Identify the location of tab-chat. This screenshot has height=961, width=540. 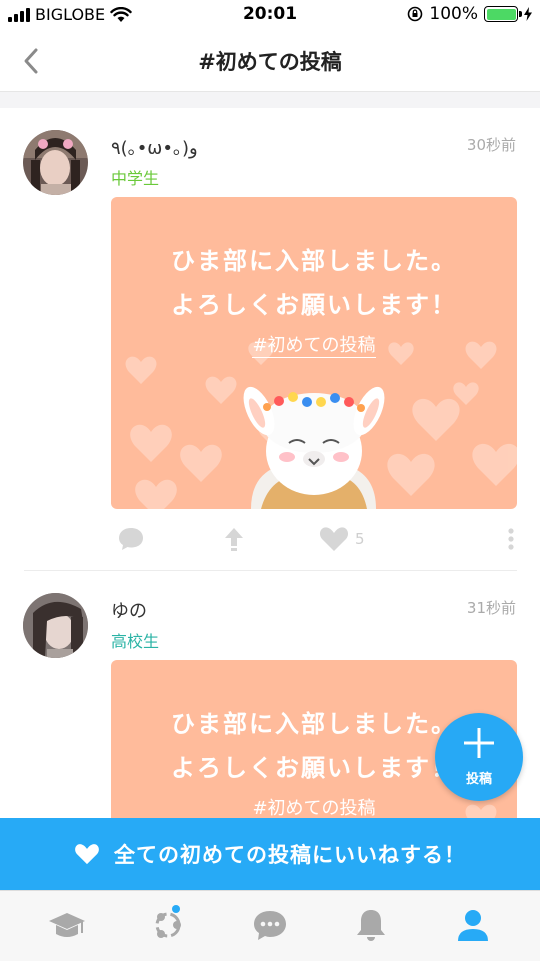
(270, 925).